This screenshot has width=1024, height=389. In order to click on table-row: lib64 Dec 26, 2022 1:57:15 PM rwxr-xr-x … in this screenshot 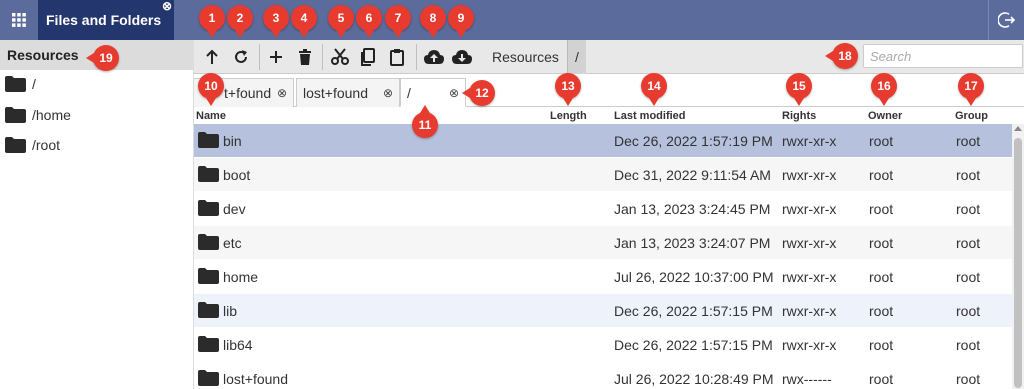, I will do `click(603, 345)`.